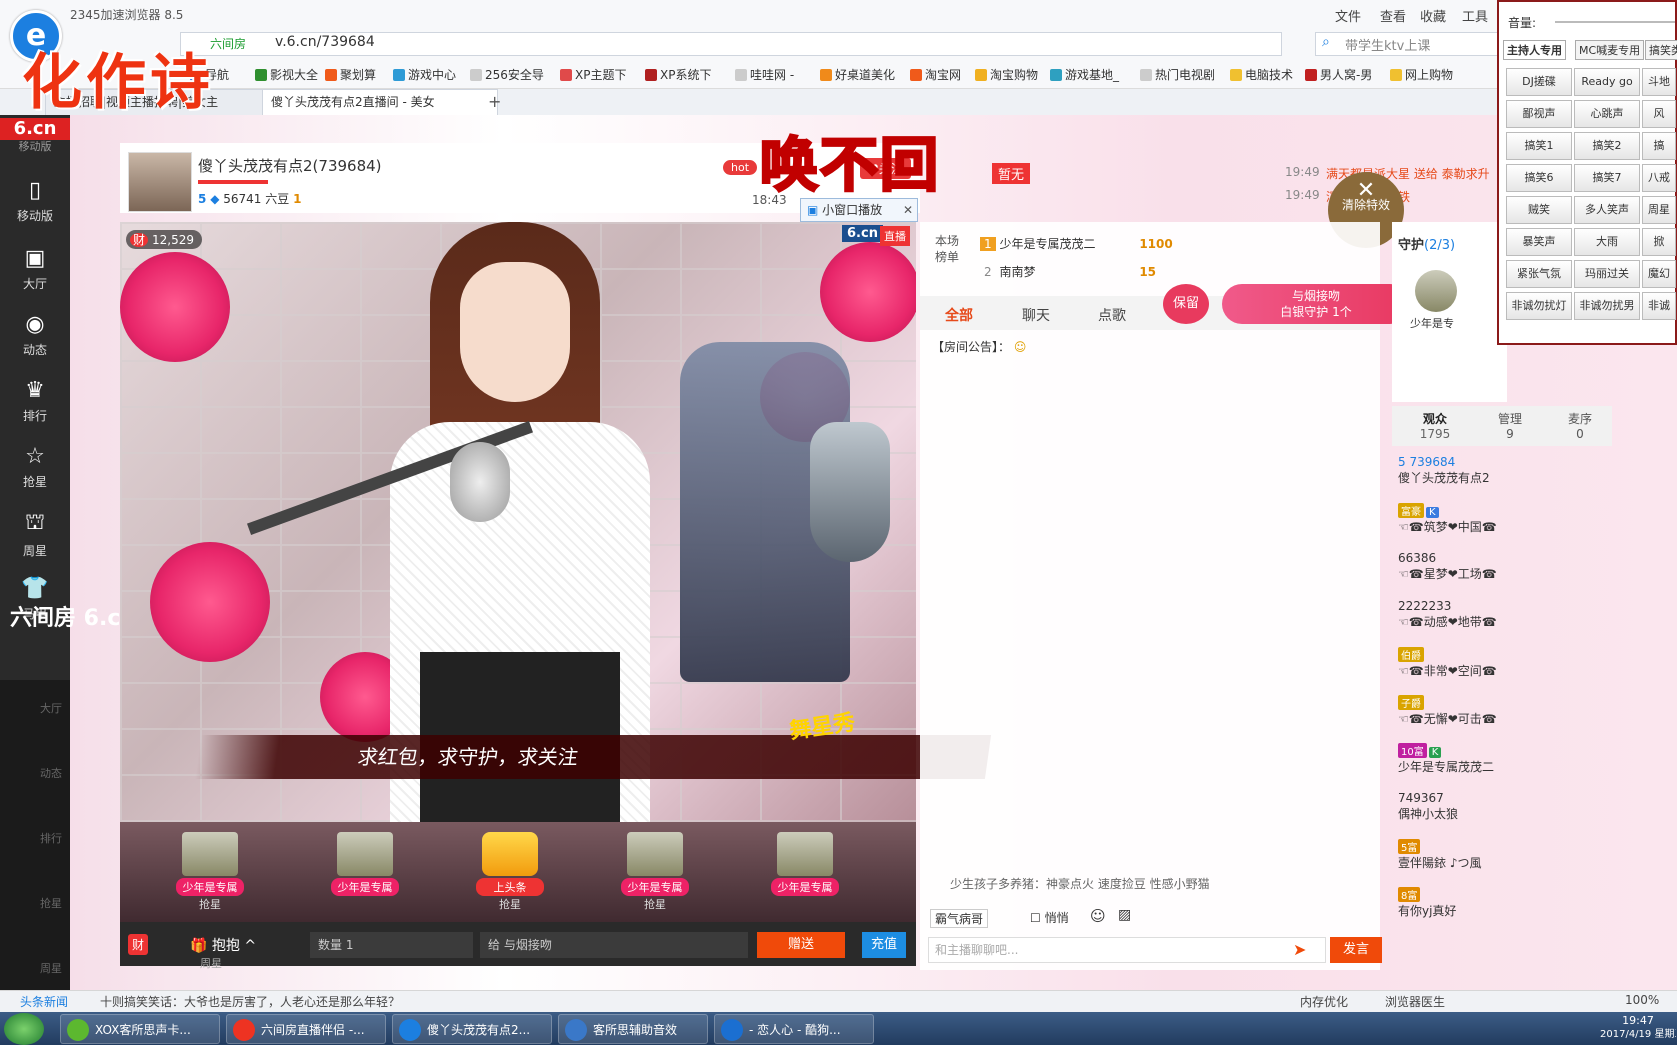 The height and width of the screenshot is (1045, 1677). Describe the element at coordinates (1299, 949) in the screenshot. I see `send-icon: ➤` at that location.